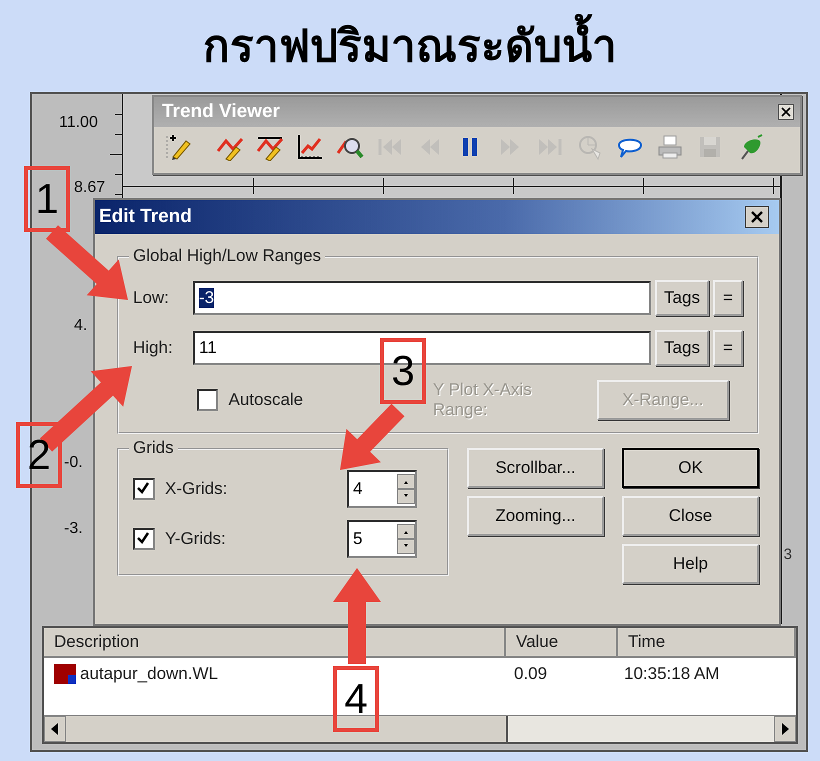 This screenshot has height=761, width=820. Describe the element at coordinates (73, 529) in the screenshot. I see `y-axis-label: -3.` at that location.